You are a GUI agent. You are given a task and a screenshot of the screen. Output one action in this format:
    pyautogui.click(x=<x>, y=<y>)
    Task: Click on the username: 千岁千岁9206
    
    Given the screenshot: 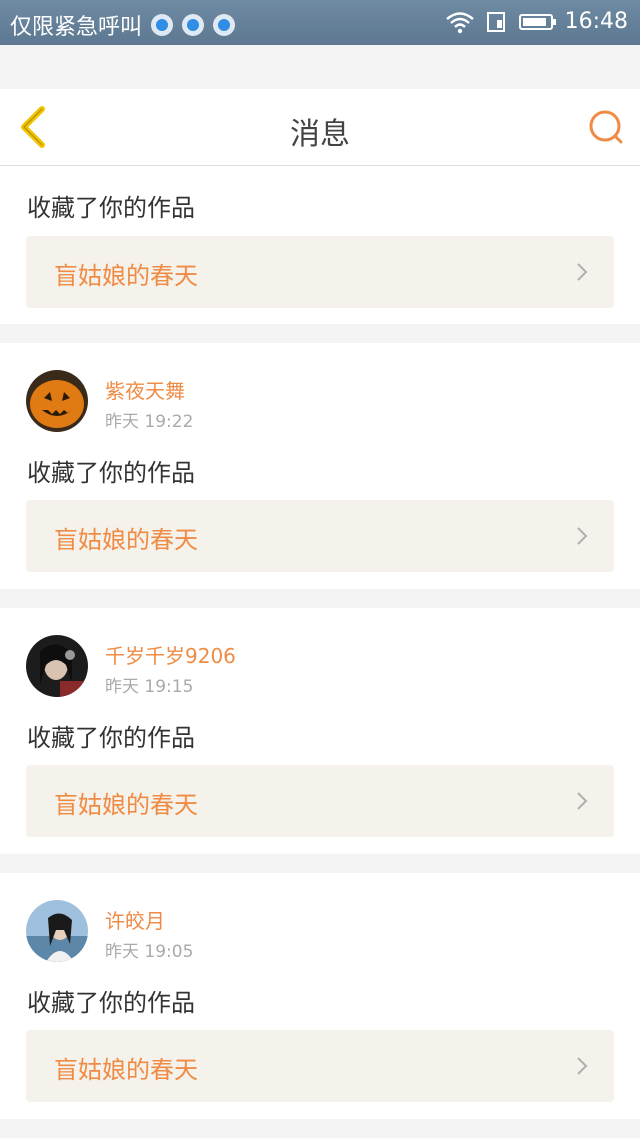 What is the action you would take?
    pyautogui.click(x=170, y=654)
    